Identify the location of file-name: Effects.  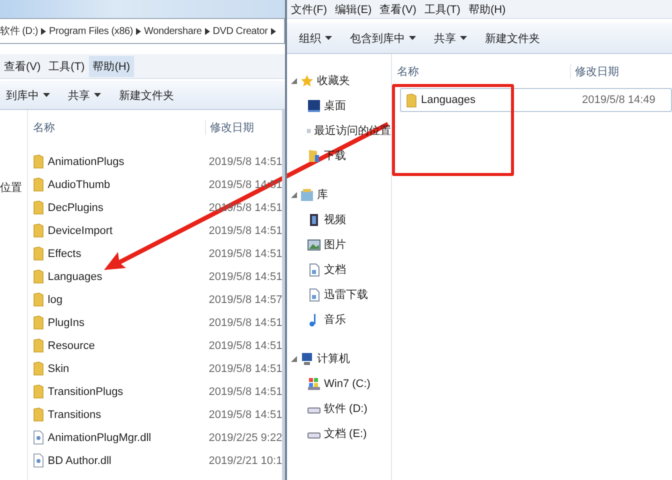
(65, 254).